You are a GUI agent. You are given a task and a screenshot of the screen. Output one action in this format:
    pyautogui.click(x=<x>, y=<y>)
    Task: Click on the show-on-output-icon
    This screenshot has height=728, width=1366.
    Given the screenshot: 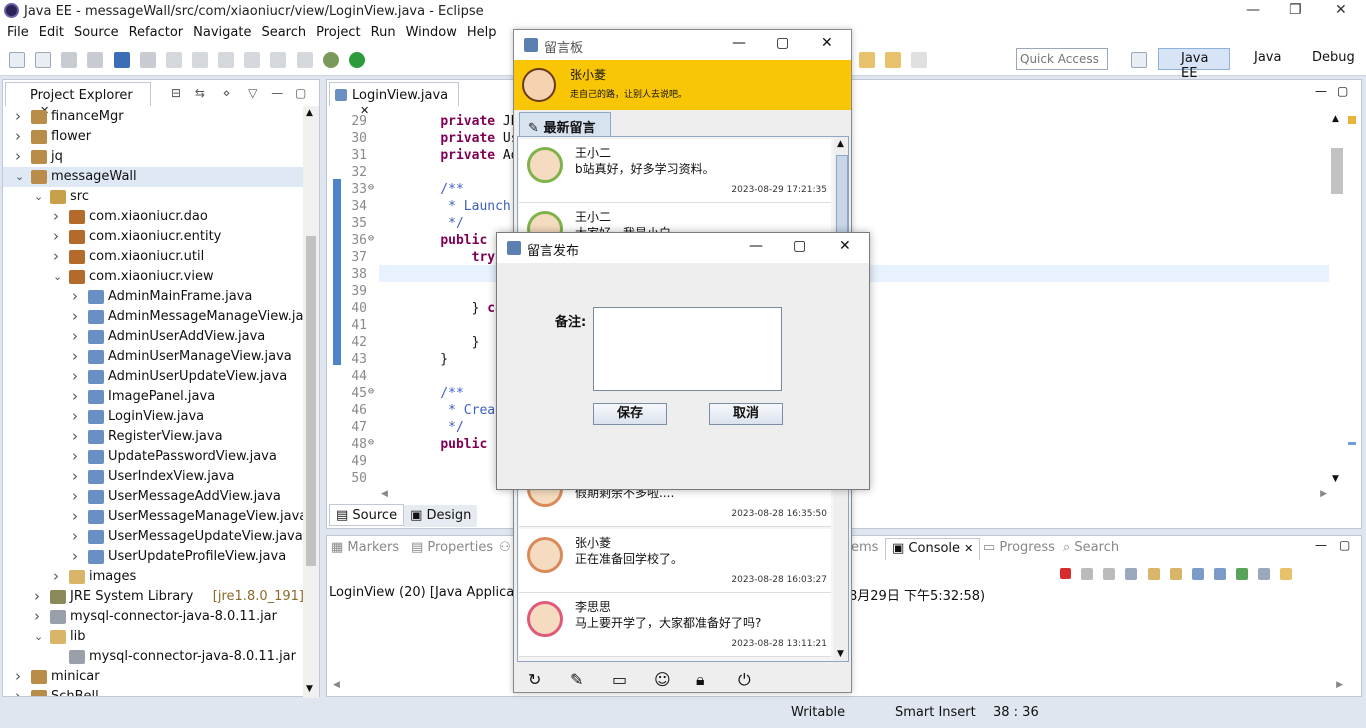 What is the action you would take?
    pyautogui.click(x=1197, y=573)
    